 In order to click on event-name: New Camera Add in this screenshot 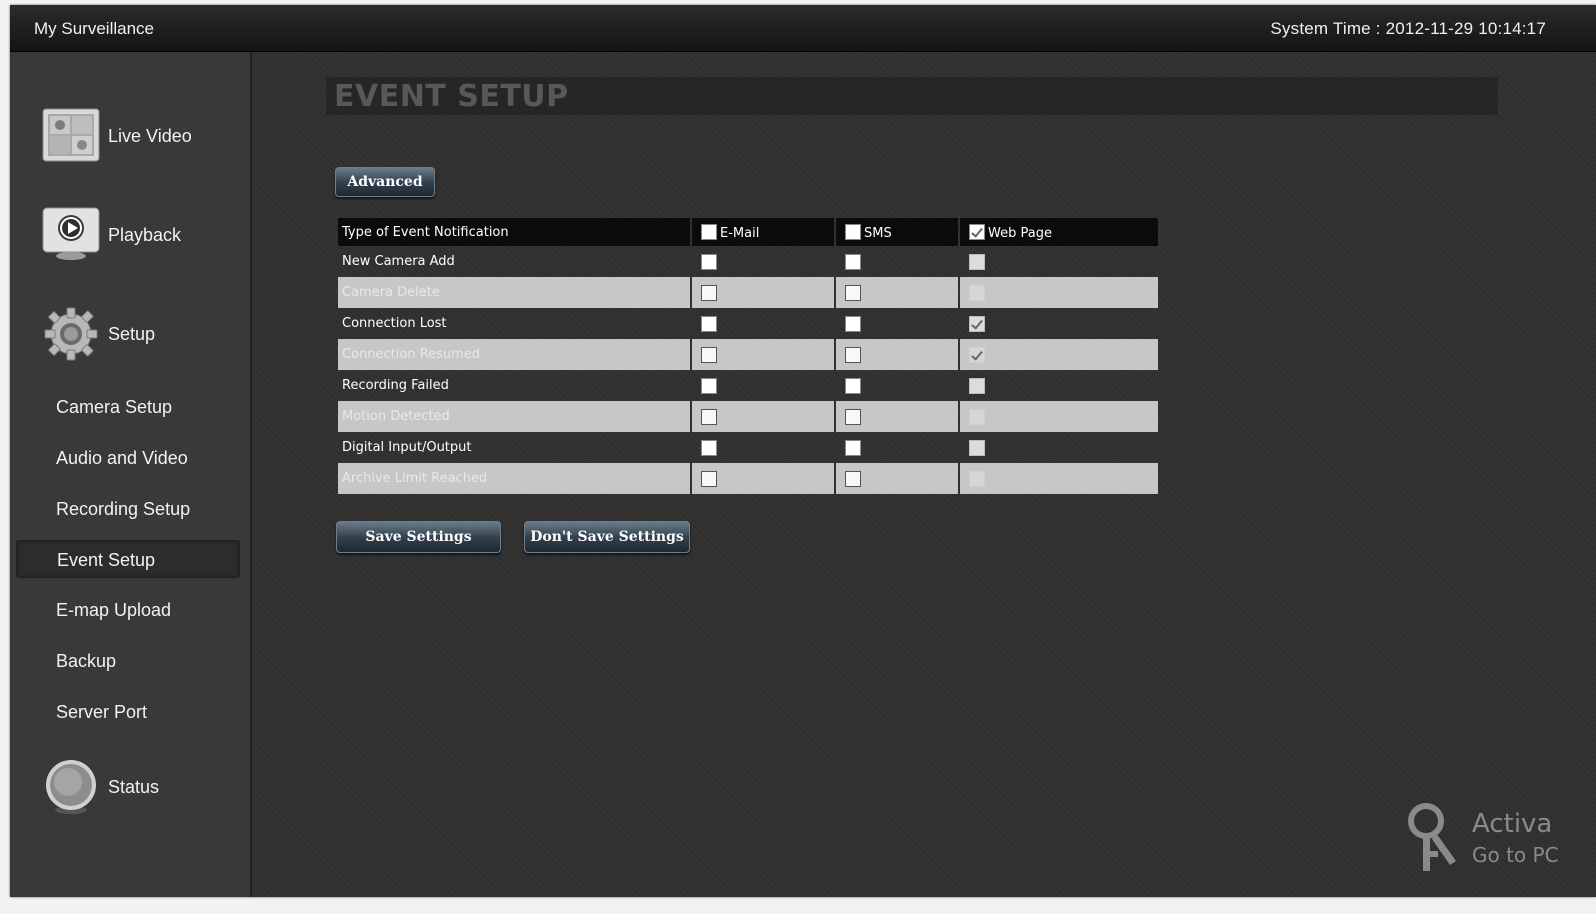, I will do `click(398, 261)`.